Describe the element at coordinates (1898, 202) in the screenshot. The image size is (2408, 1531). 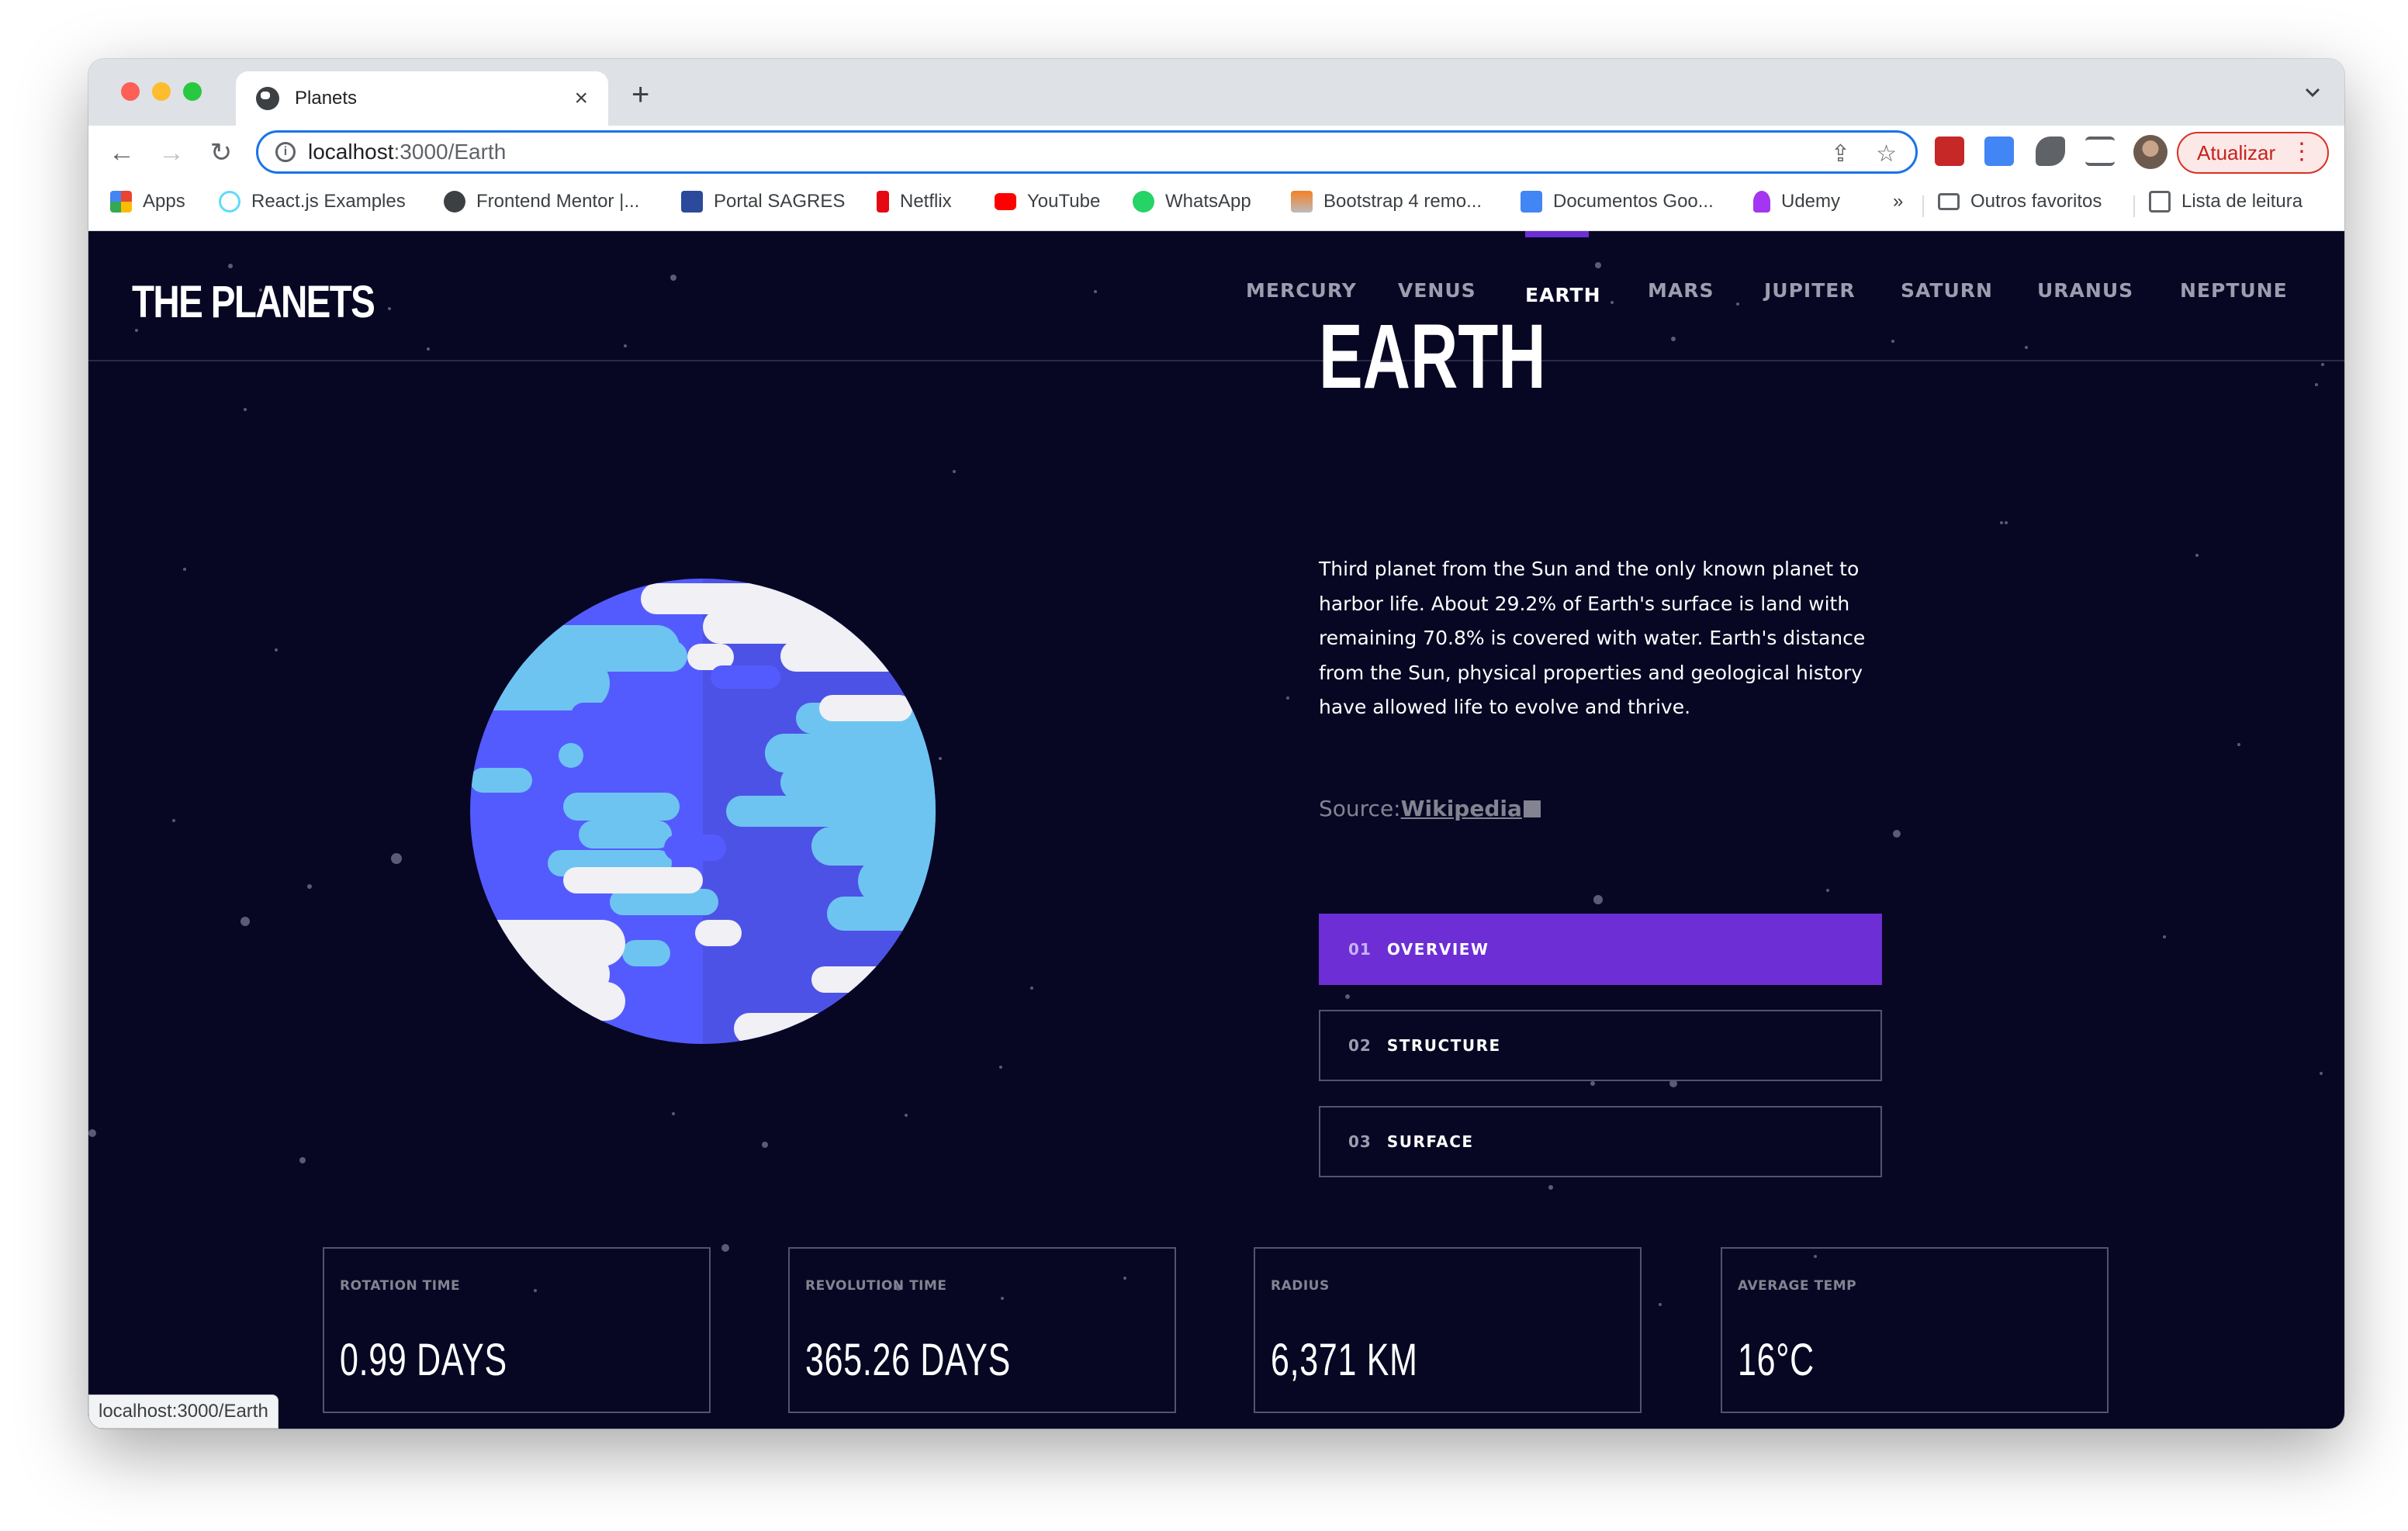
I see `more-bookmarks-button: »` at that location.